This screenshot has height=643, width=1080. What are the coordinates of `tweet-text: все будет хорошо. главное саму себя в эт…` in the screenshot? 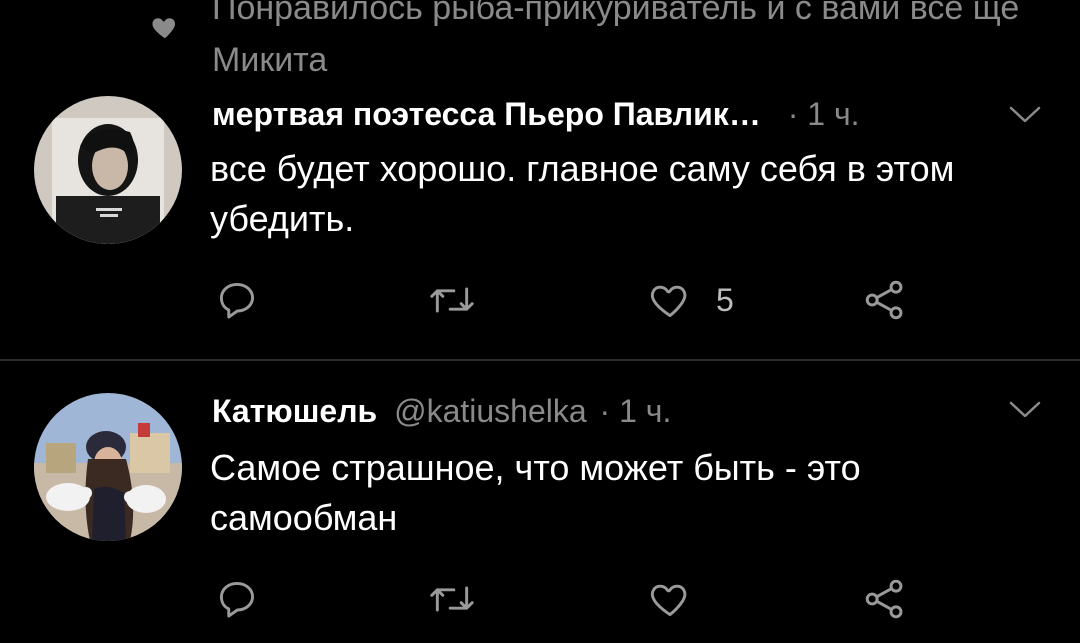 It's located at (582, 193).